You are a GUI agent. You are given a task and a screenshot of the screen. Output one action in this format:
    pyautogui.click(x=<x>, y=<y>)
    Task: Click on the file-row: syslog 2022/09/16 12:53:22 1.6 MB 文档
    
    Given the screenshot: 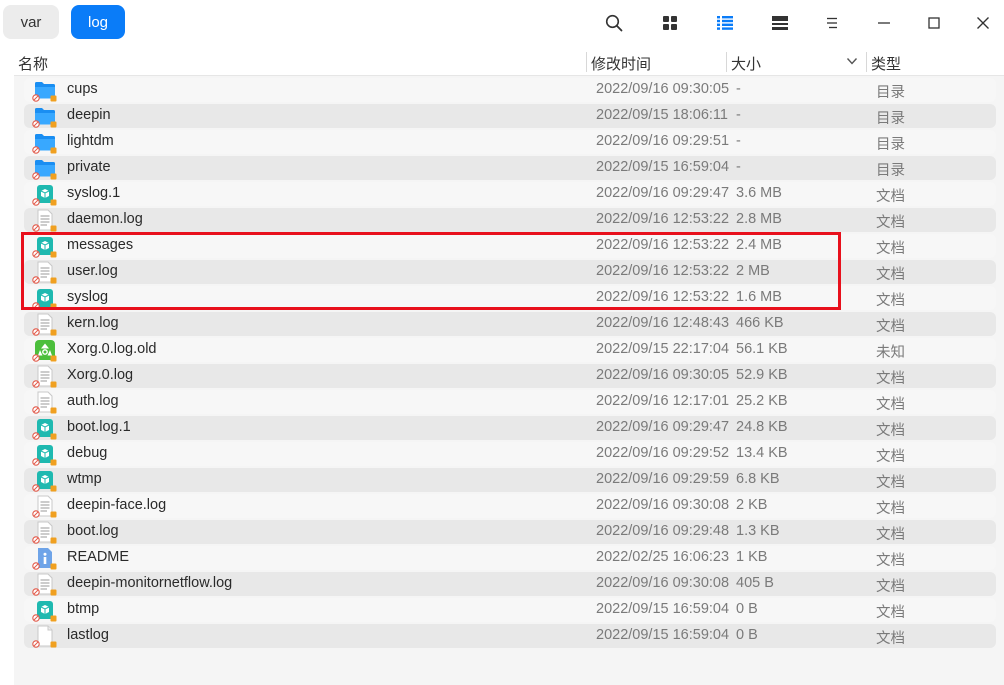 What is the action you would take?
    pyautogui.click(x=510, y=298)
    